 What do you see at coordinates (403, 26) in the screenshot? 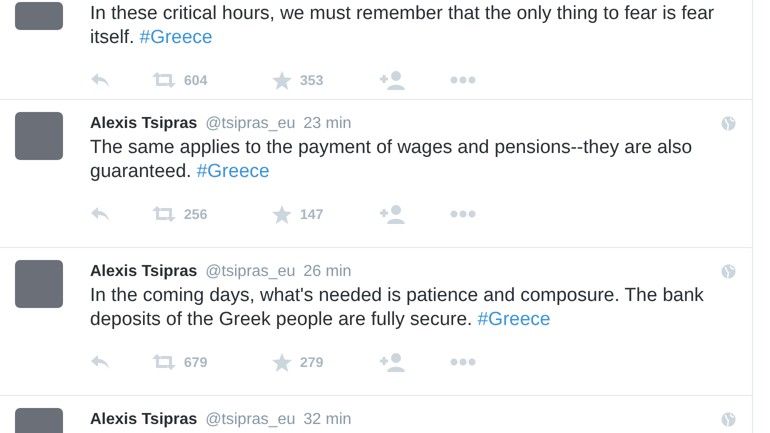
I see `tweet-text: In these critical hours, we must remember that the only thing to fear is fear itself. #Greece` at bounding box center [403, 26].